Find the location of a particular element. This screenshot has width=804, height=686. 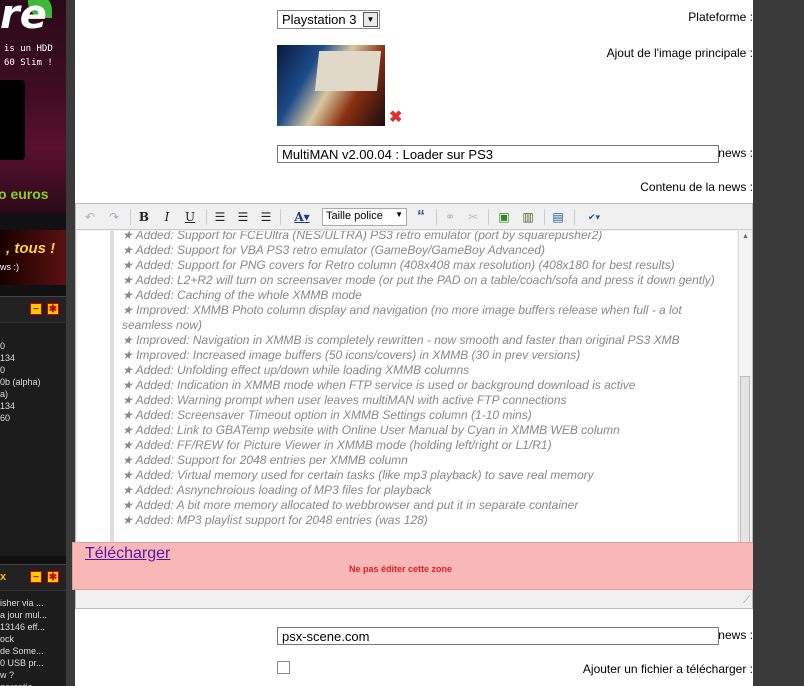

image-label: Ajout de l'image principale : is located at coordinates (679, 53).